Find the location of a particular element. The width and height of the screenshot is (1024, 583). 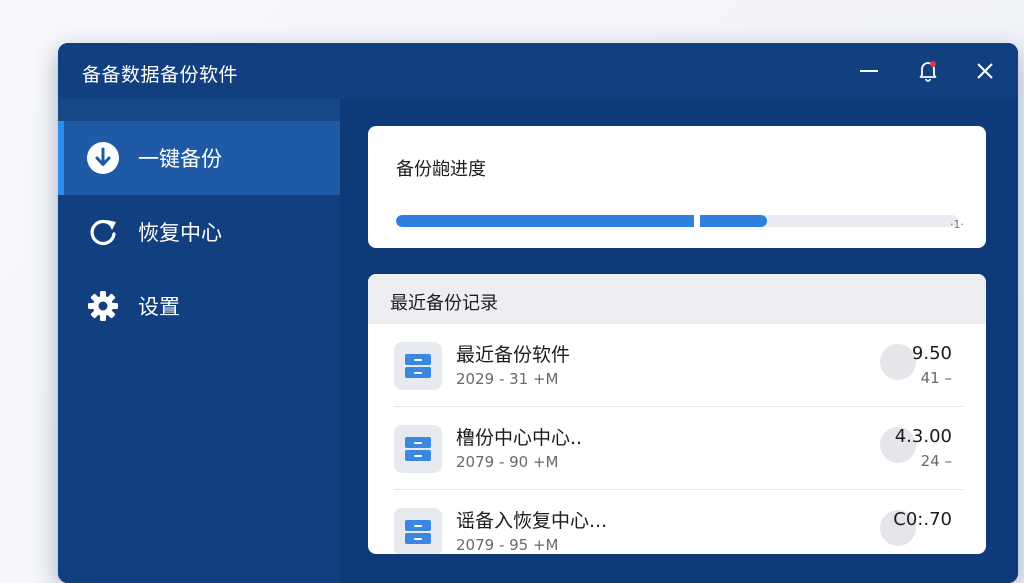

sidebar-top-area is located at coordinates (199, 110).